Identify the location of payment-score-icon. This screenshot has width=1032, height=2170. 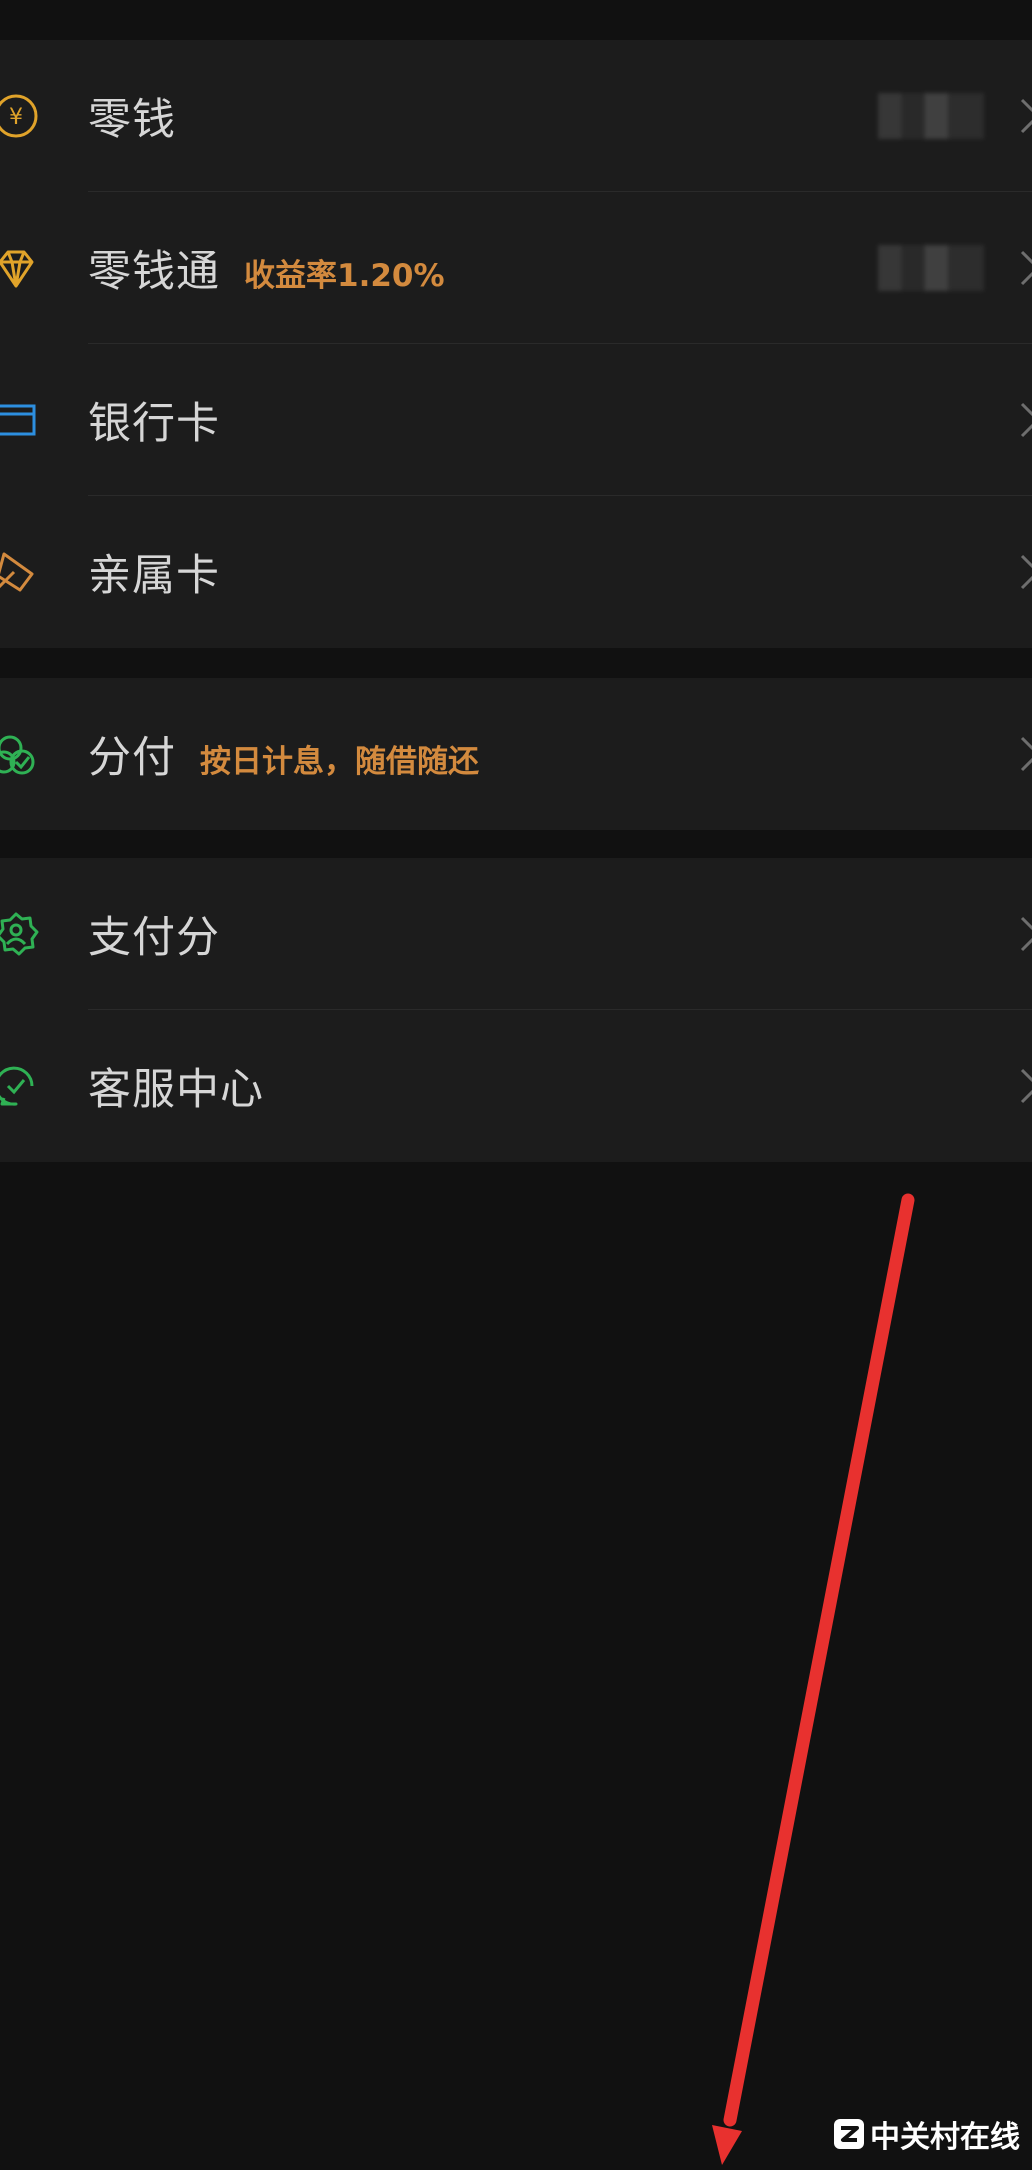
(20, 934).